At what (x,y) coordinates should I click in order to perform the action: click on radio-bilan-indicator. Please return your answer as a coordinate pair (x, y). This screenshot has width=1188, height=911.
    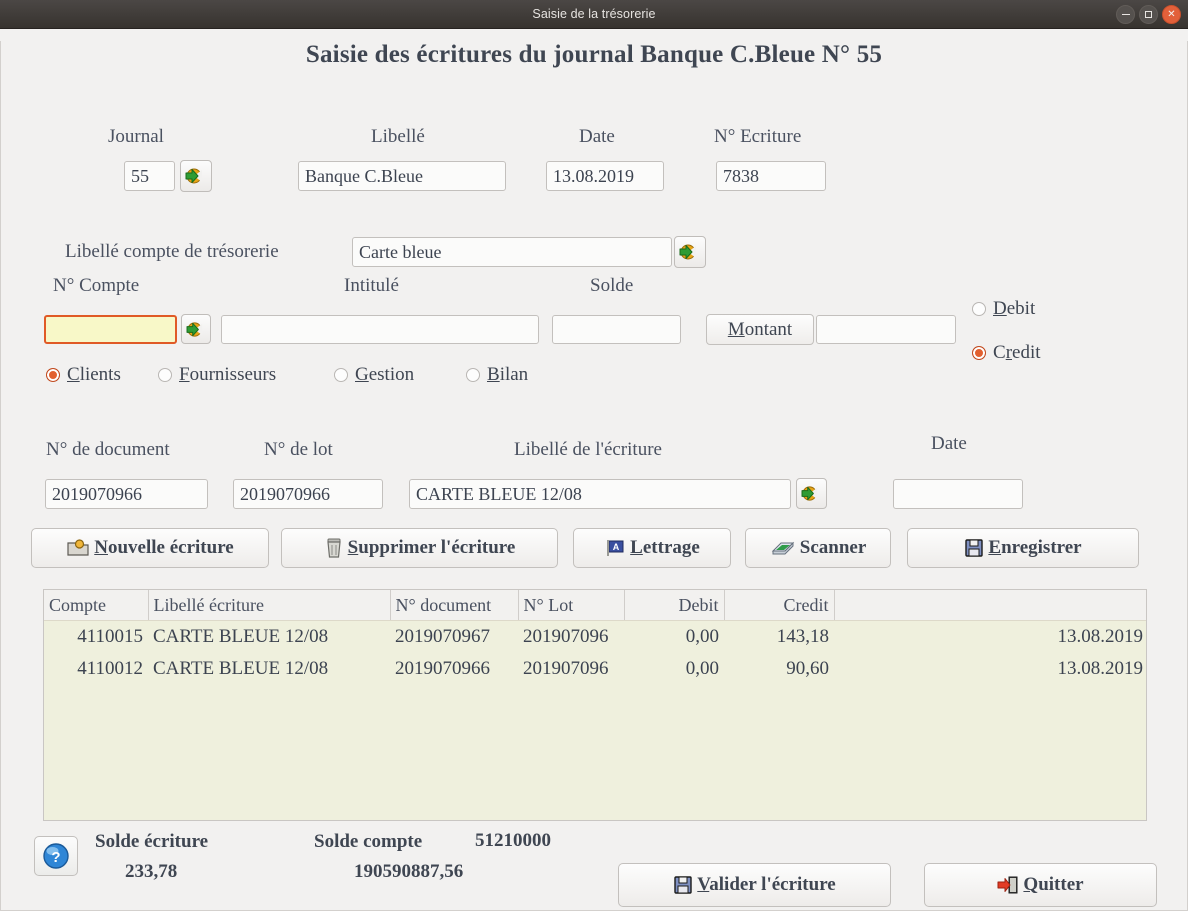
    Looking at the image, I should click on (473, 375).